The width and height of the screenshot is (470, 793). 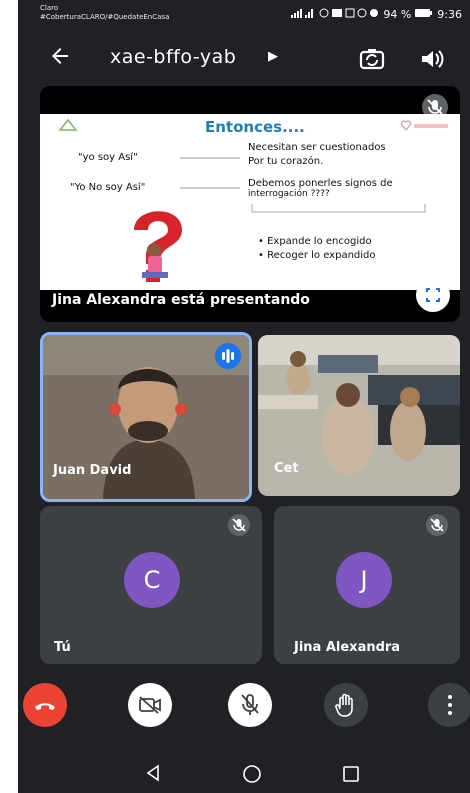 What do you see at coordinates (364, 580) in the screenshot?
I see `avatar: J` at bounding box center [364, 580].